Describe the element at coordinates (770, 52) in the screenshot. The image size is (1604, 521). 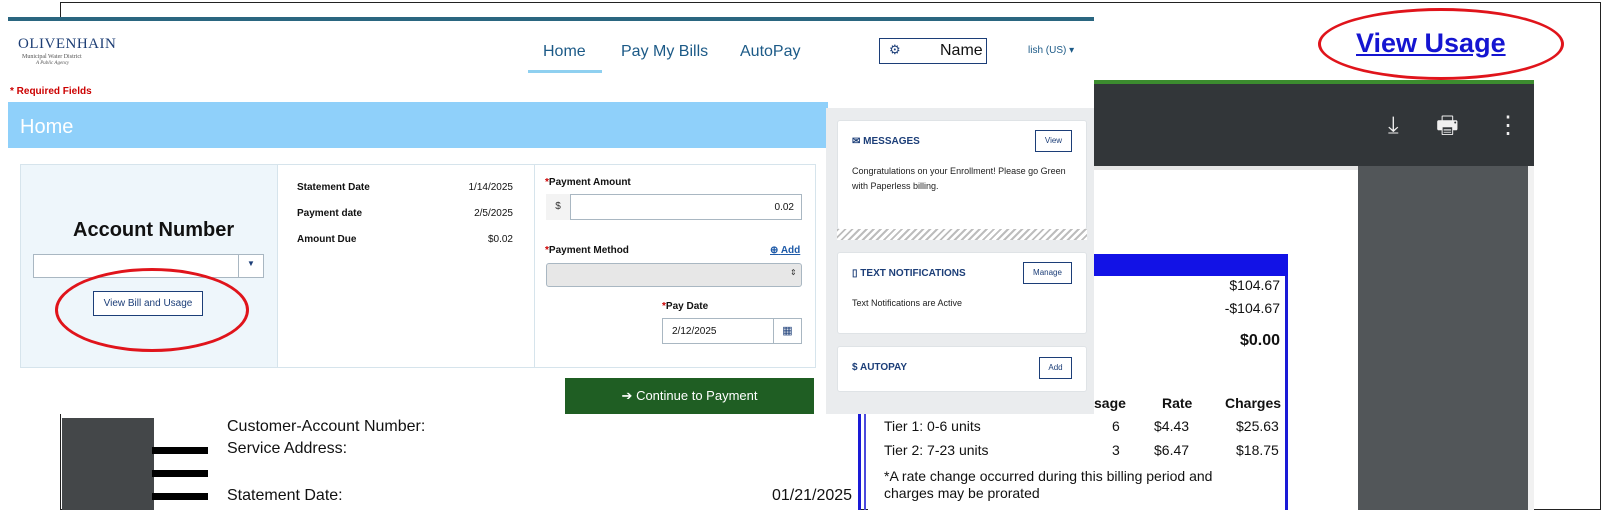
I see `nav-autopay: AutoPay` at that location.